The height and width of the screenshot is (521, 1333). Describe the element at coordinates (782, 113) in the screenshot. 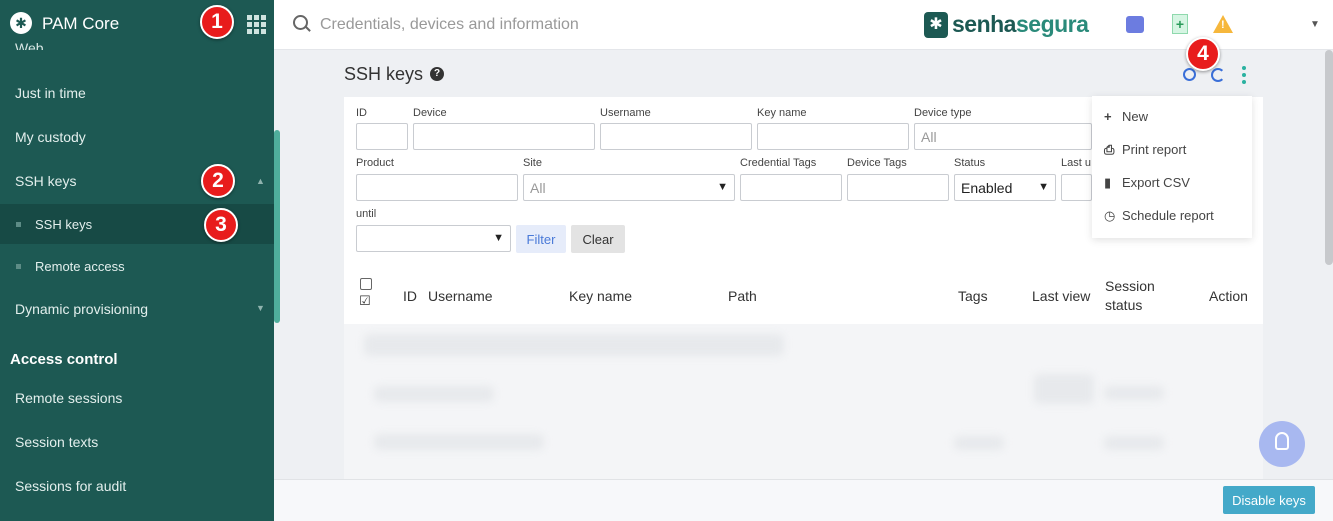

I see `filter-label-key-name: Key name` at that location.